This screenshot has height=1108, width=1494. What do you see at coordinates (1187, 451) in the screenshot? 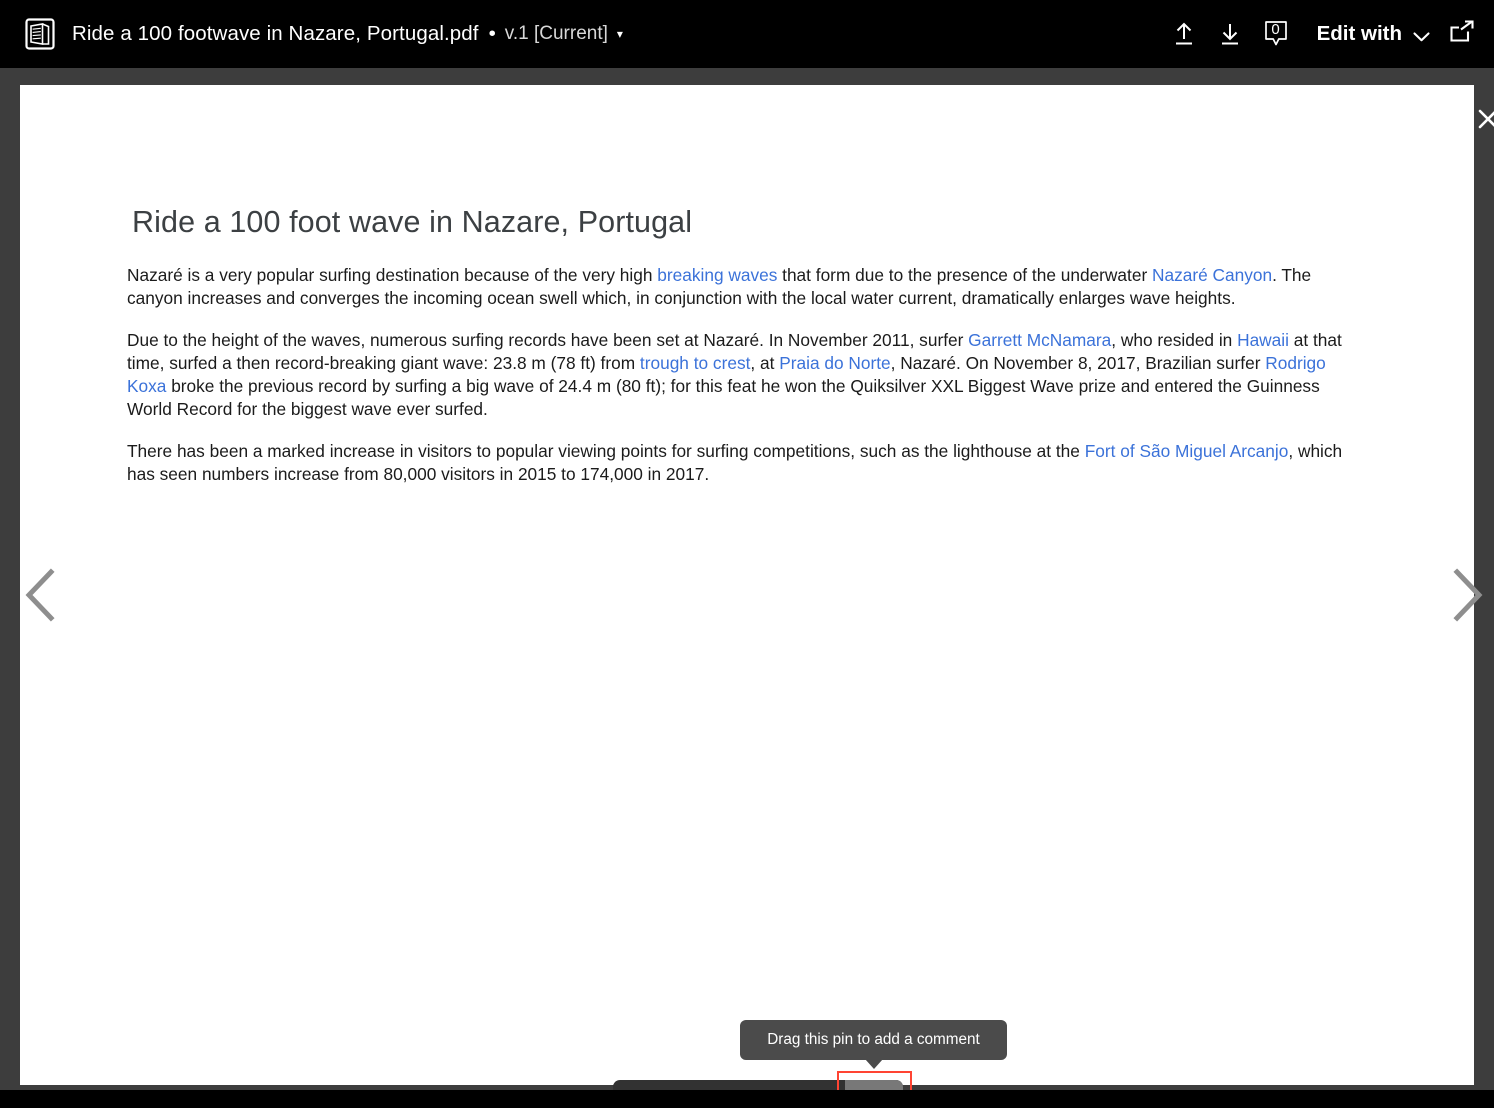
I see `document-link: Fort of São Miguel Arcanjo` at bounding box center [1187, 451].